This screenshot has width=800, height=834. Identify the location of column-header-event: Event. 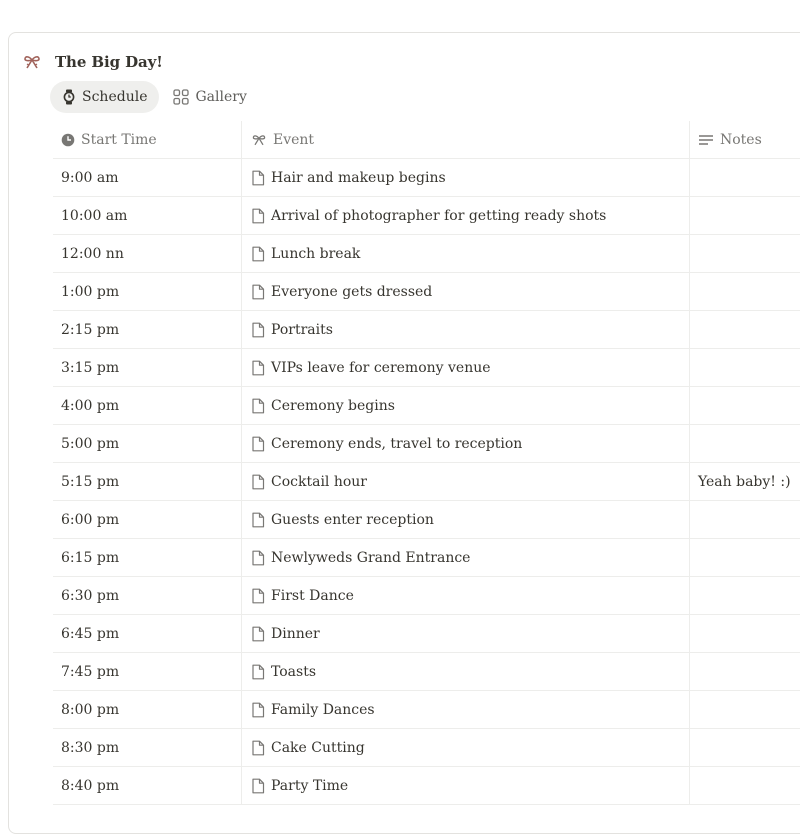
(465, 139).